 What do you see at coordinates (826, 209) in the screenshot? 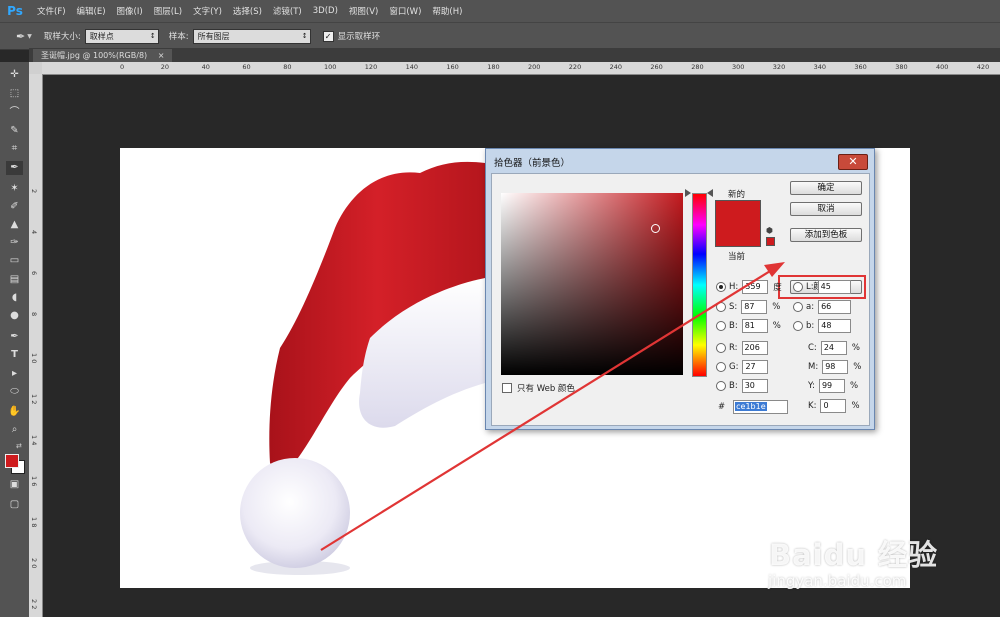
I see `cancel-button: 取消` at bounding box center [826, 209].